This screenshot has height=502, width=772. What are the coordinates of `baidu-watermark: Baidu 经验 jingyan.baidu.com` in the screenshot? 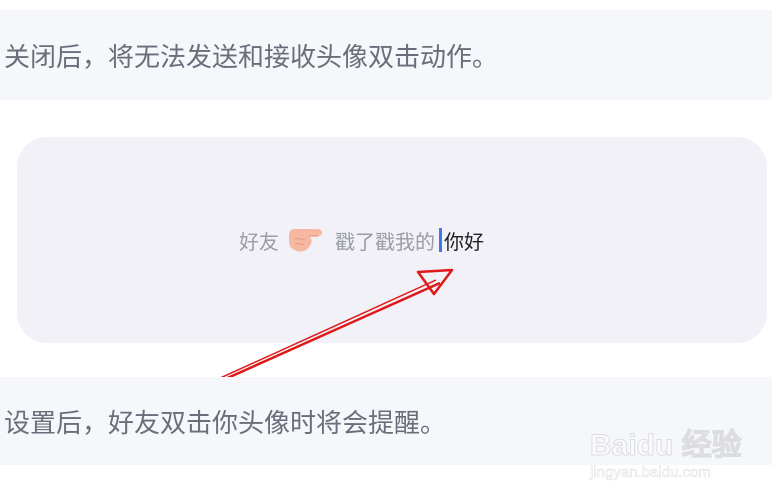 It's located at (675, 455).